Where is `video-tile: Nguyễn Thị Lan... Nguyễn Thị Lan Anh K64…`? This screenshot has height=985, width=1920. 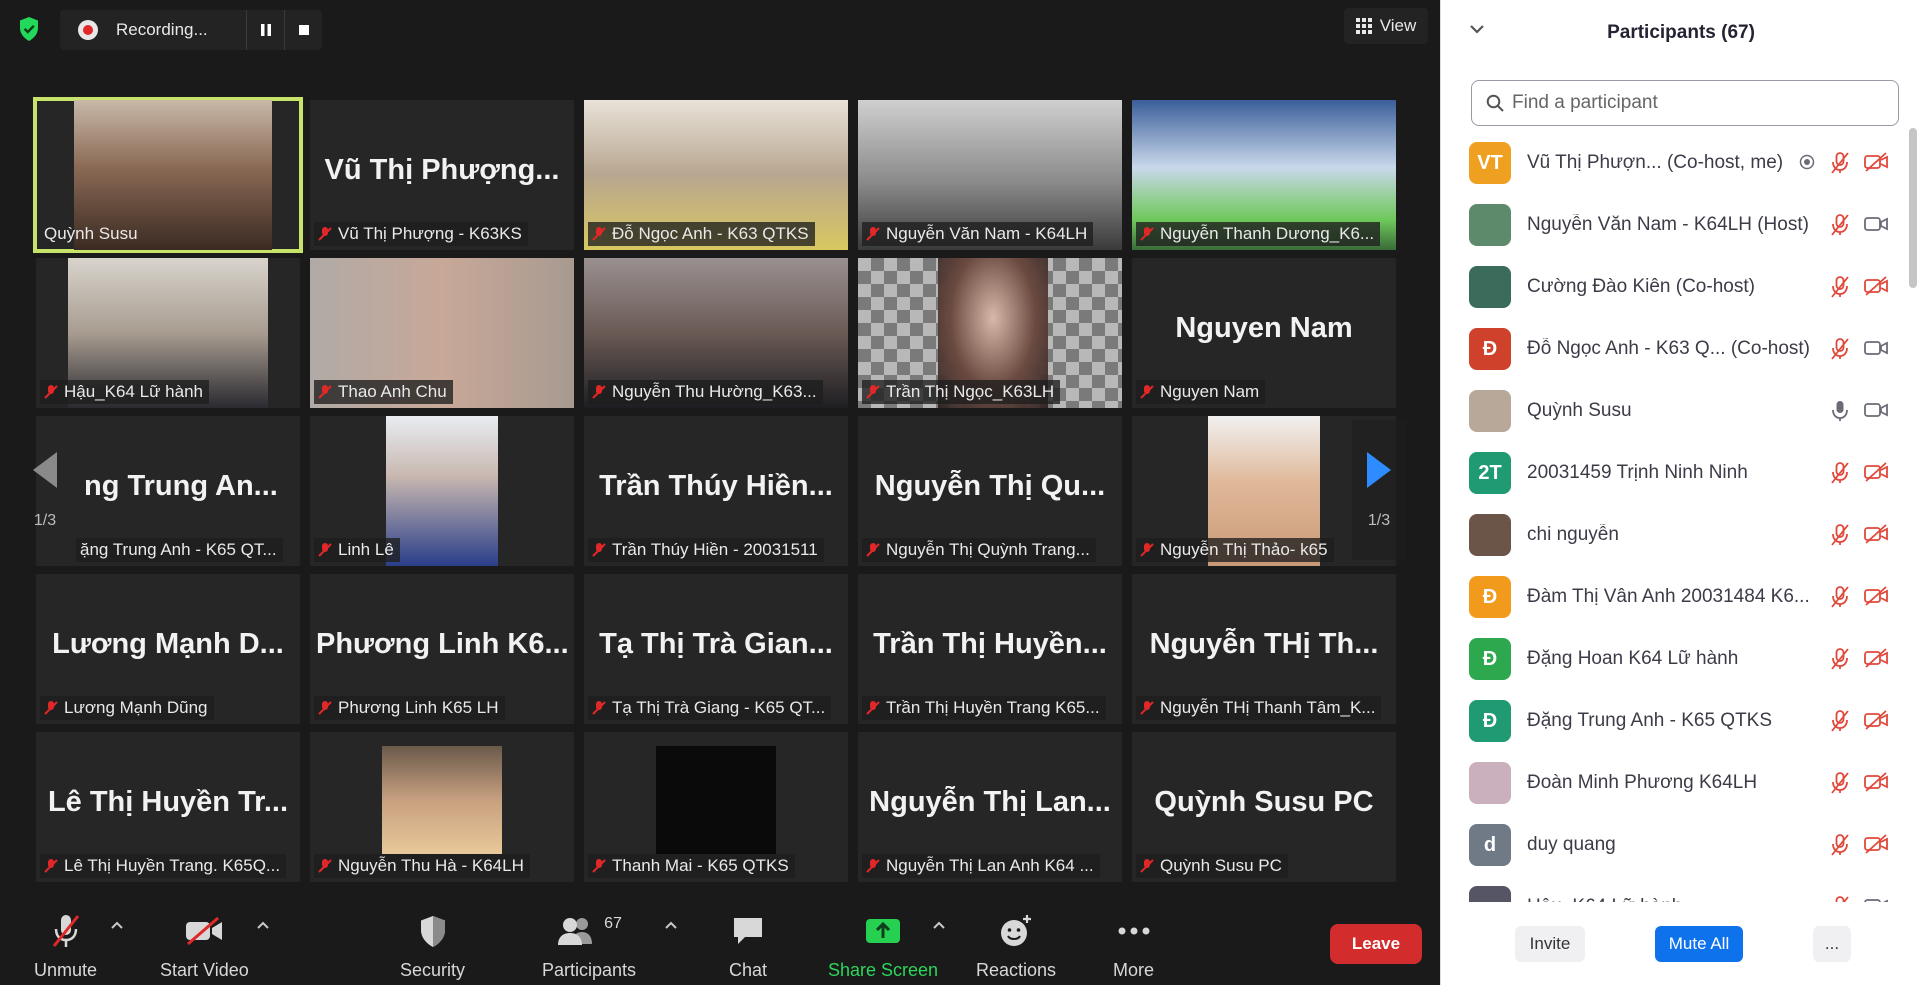 video-tile: Nguyễn Thị Lan... Nguyễn Thị Lan Anh K64… is located at coordinates (990, 807).